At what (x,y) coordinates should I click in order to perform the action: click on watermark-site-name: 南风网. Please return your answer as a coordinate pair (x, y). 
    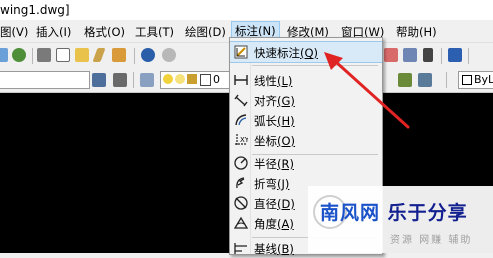
    Looking at the image, I should click on (350, 213).